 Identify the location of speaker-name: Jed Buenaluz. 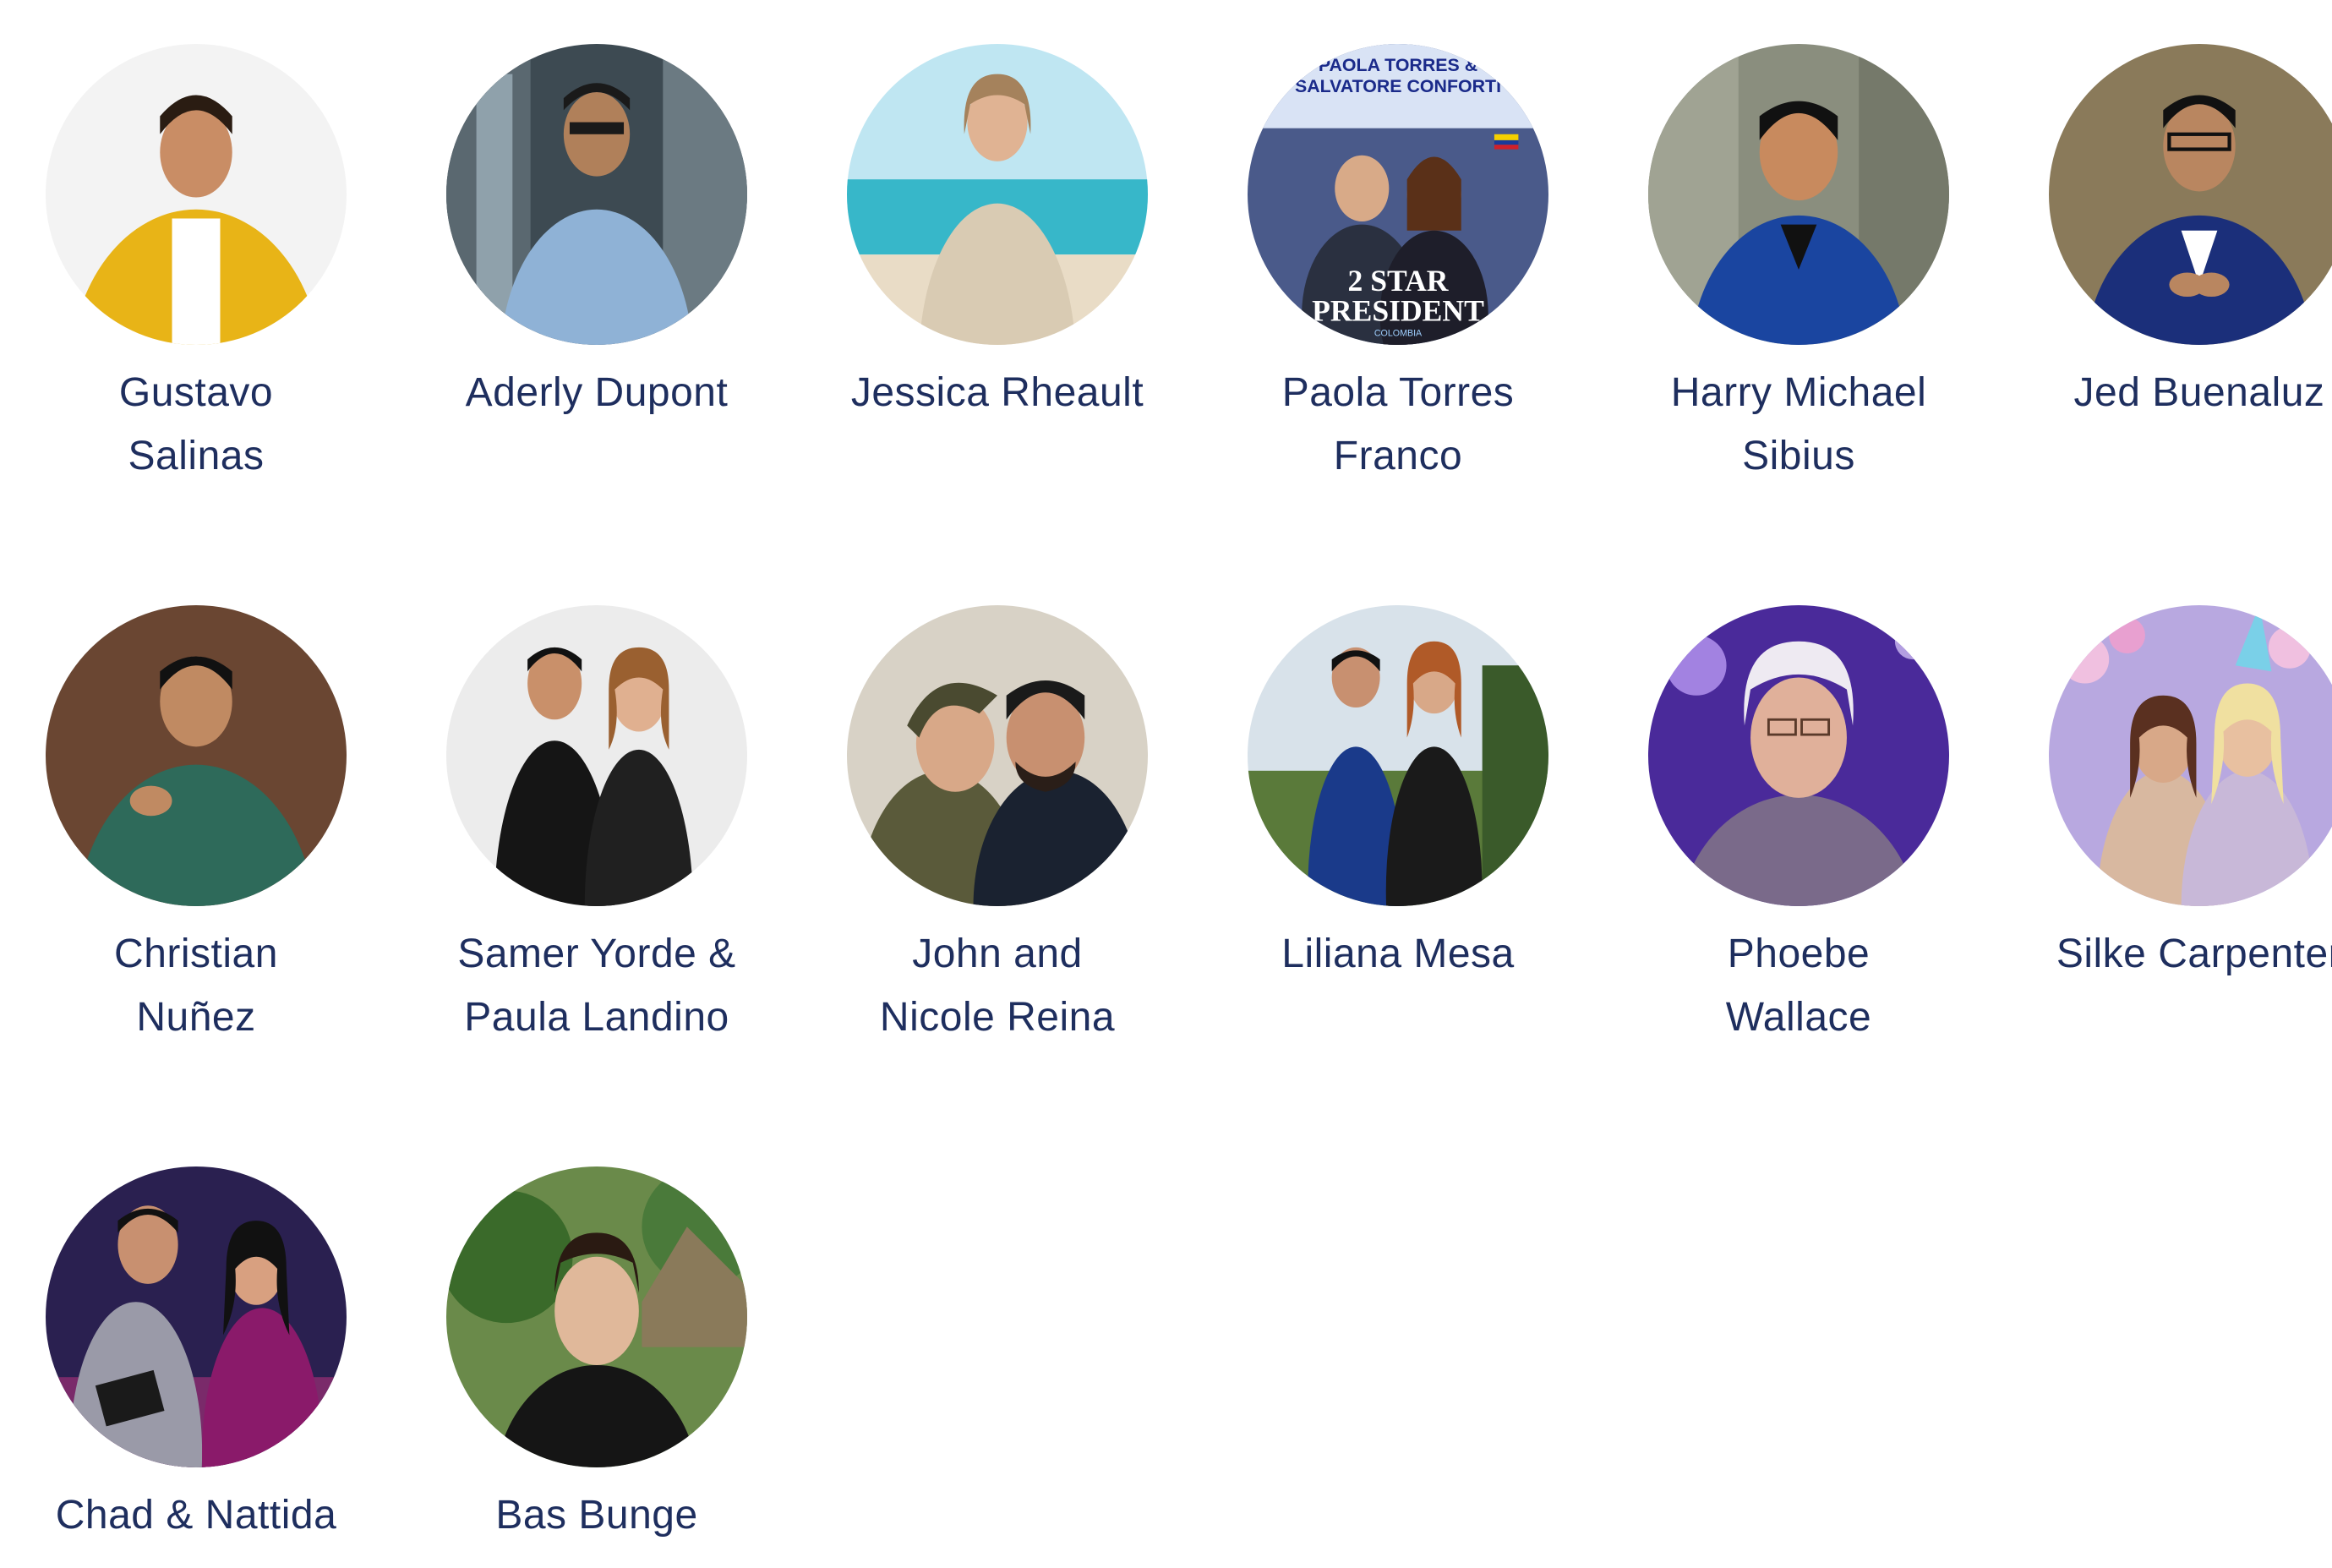
(2177, 392).